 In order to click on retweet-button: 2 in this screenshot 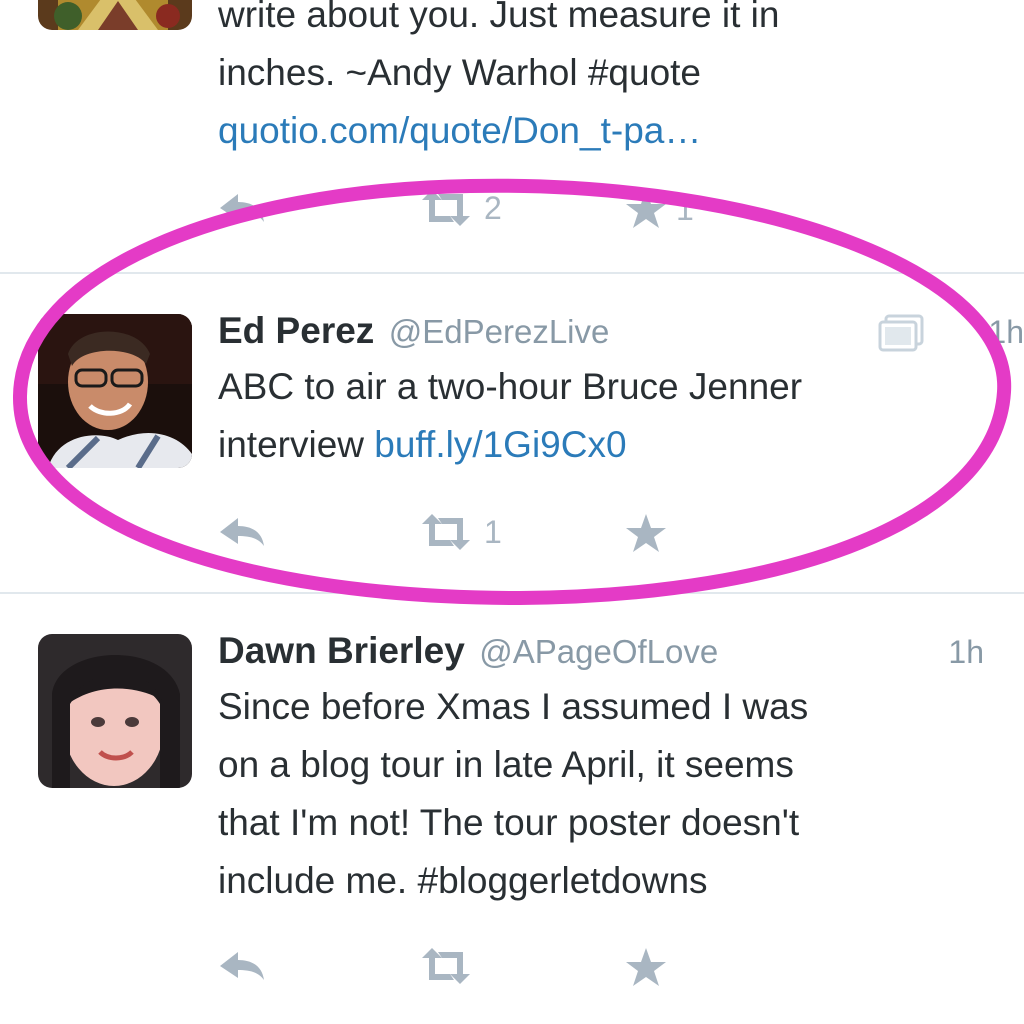, I will do `click(459, 208)`.